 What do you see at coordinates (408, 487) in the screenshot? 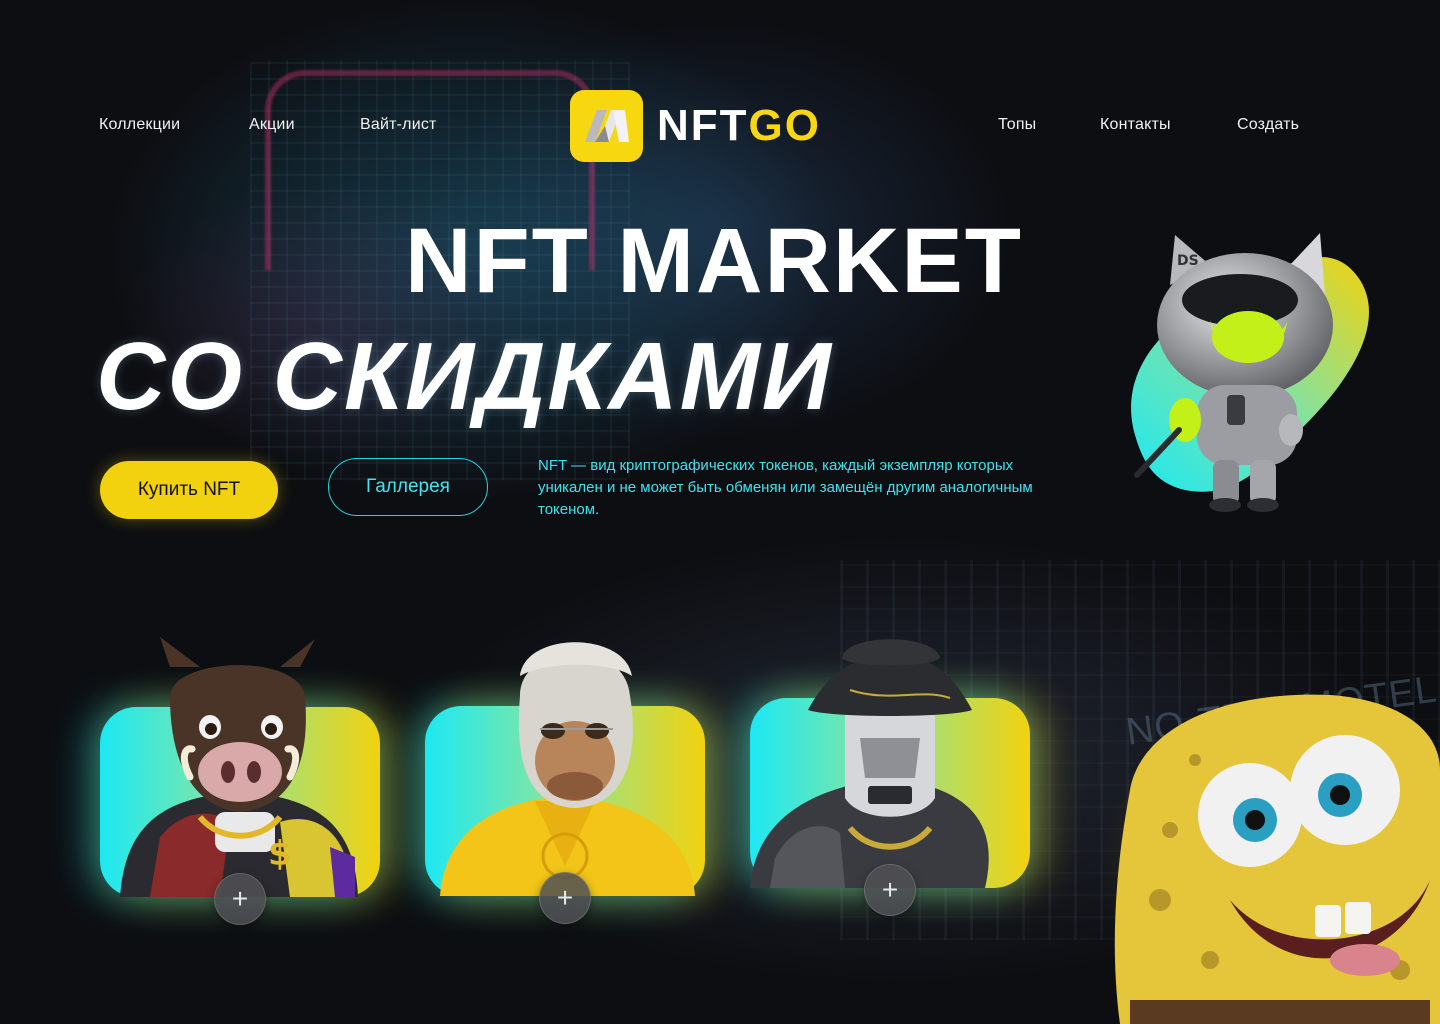
I see `gallery-button: Галлерея` at bounding box center [408, 487].